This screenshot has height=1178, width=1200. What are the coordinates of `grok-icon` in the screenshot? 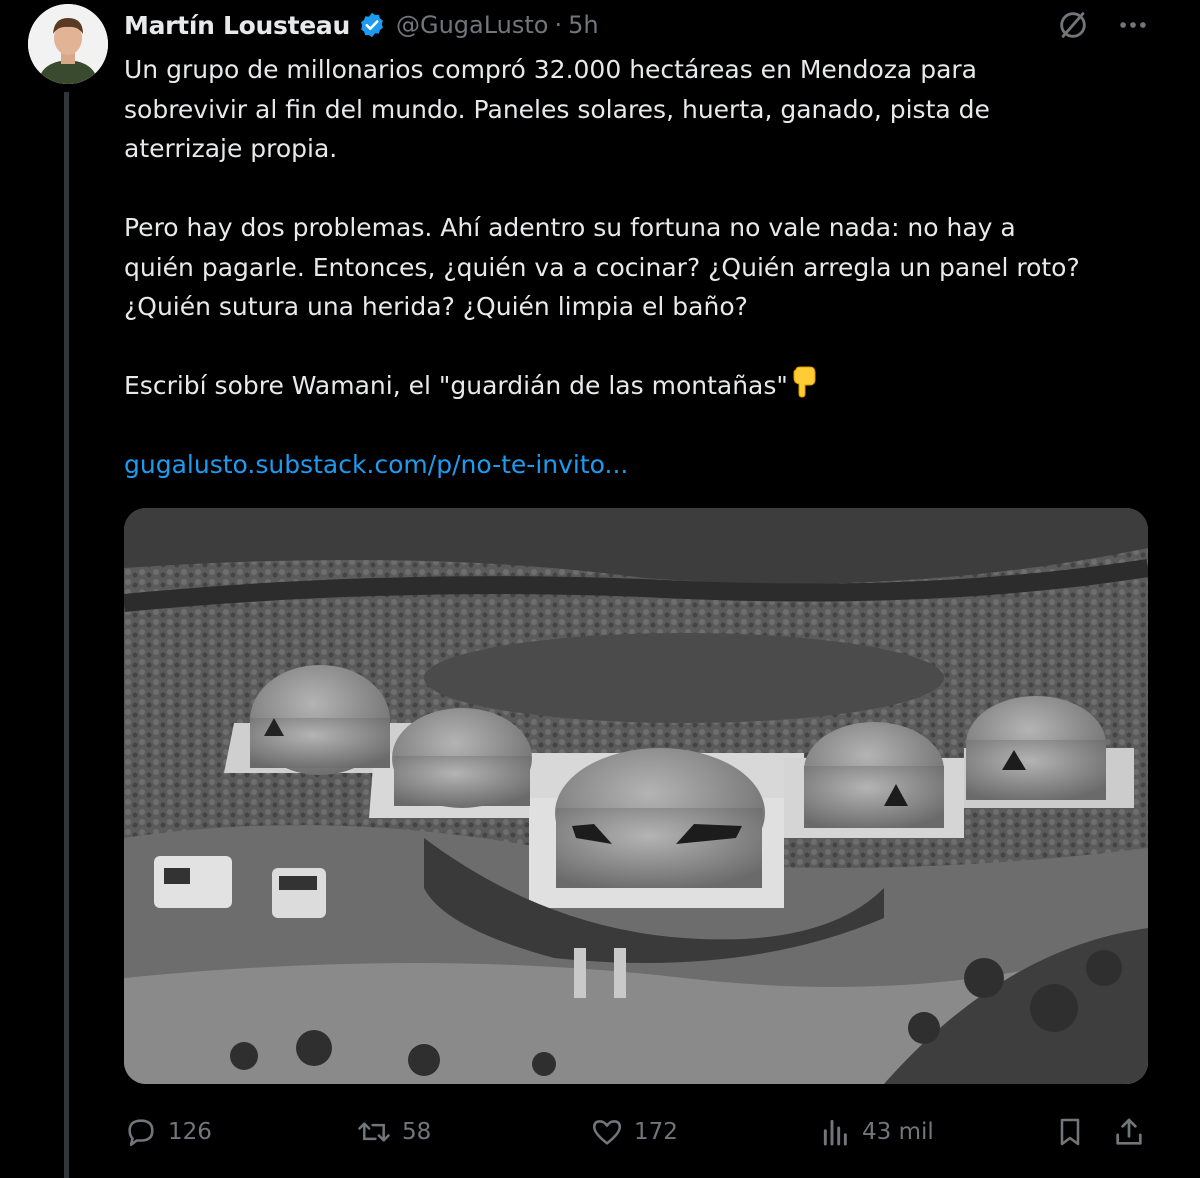 It's located at (1073, 25).